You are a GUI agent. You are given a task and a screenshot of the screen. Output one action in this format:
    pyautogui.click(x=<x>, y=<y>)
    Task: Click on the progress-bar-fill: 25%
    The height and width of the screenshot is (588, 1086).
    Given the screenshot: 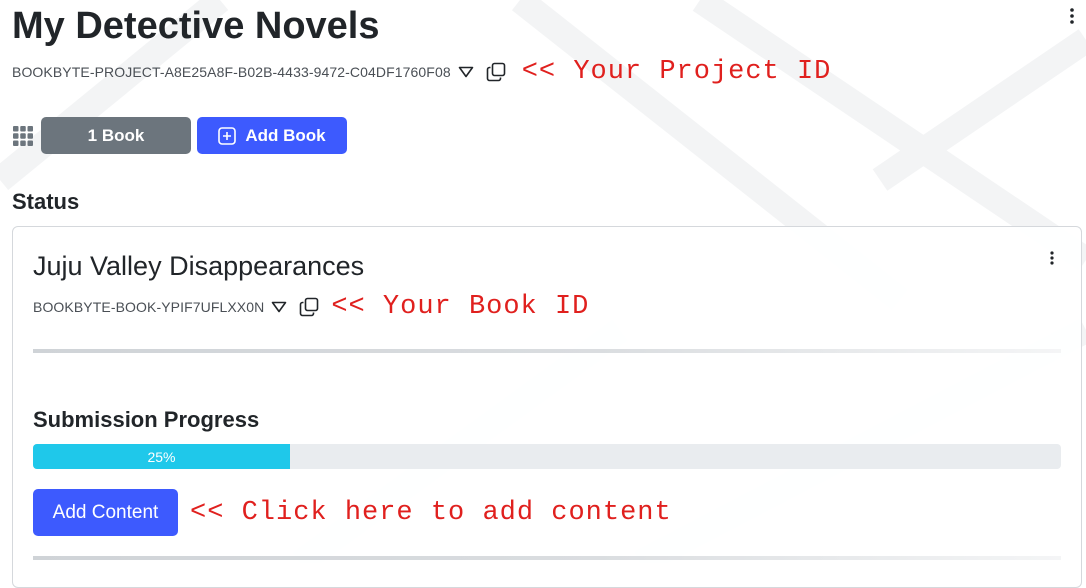 What is the action you would take?
    pyautogui.click(x=161, y=456)
    